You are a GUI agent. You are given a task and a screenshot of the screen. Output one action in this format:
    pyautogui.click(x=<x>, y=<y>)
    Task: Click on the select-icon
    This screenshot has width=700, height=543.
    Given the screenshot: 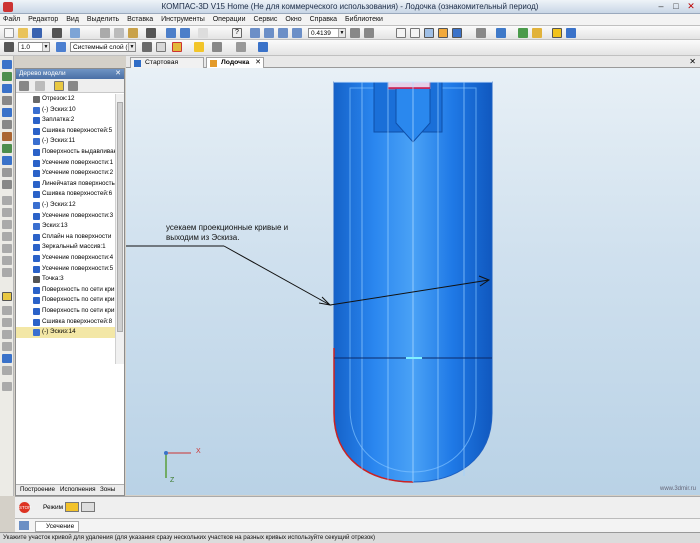 What is the action you would take?
    pyautogui.click(x=161, y=47)
    